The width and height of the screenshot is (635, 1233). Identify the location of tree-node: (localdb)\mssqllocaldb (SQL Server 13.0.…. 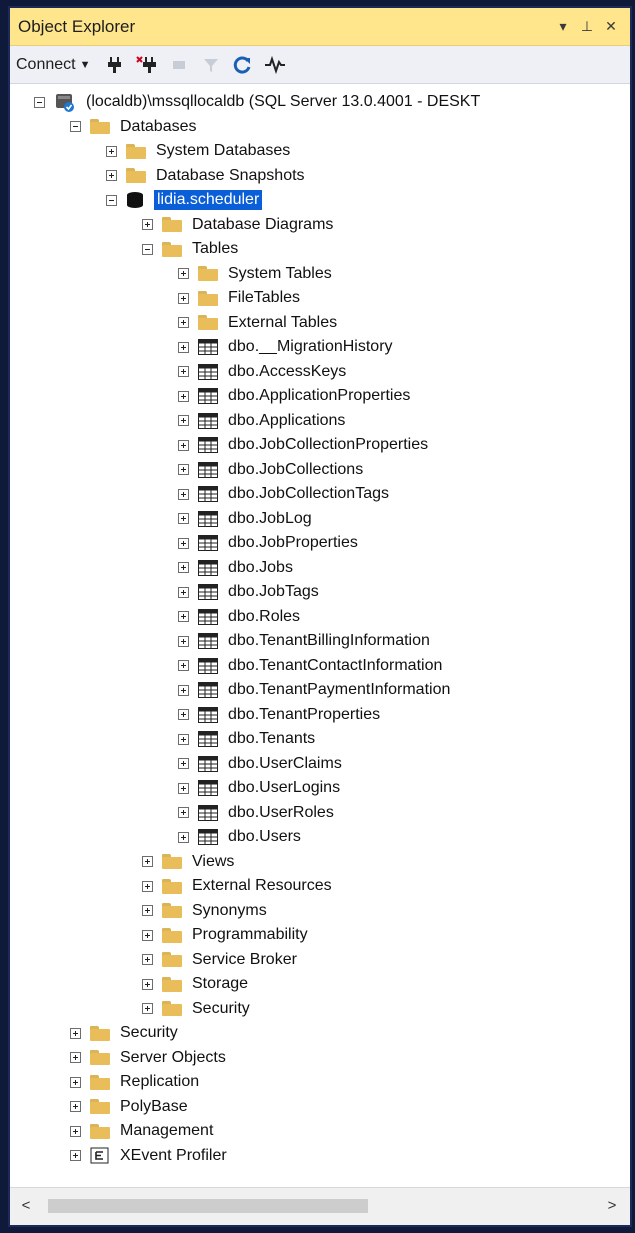
(257, 102).